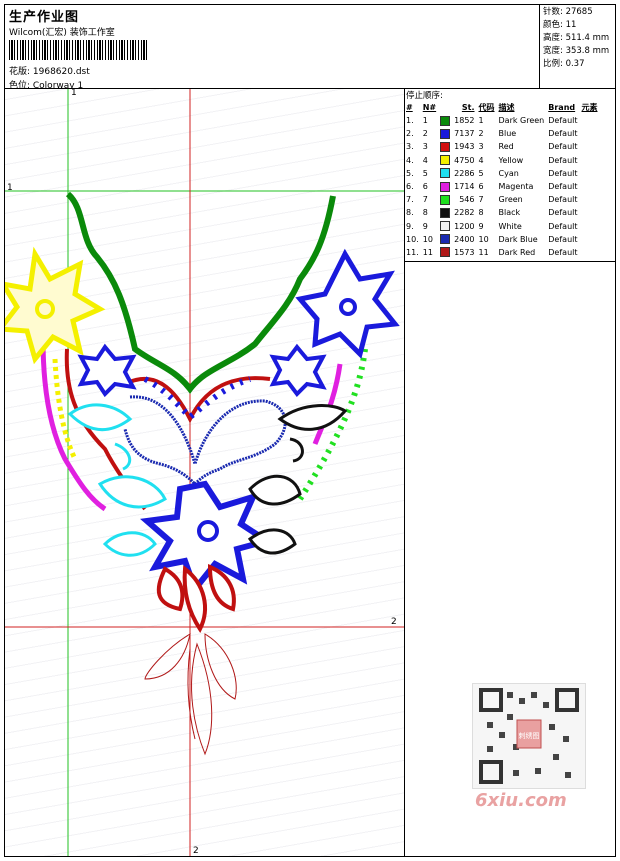 The height and width of the screenshot is (861, 620). Describe the element at coordinates (464, 160) in the screenshot. I see `row-stitches: 4750` at that location.